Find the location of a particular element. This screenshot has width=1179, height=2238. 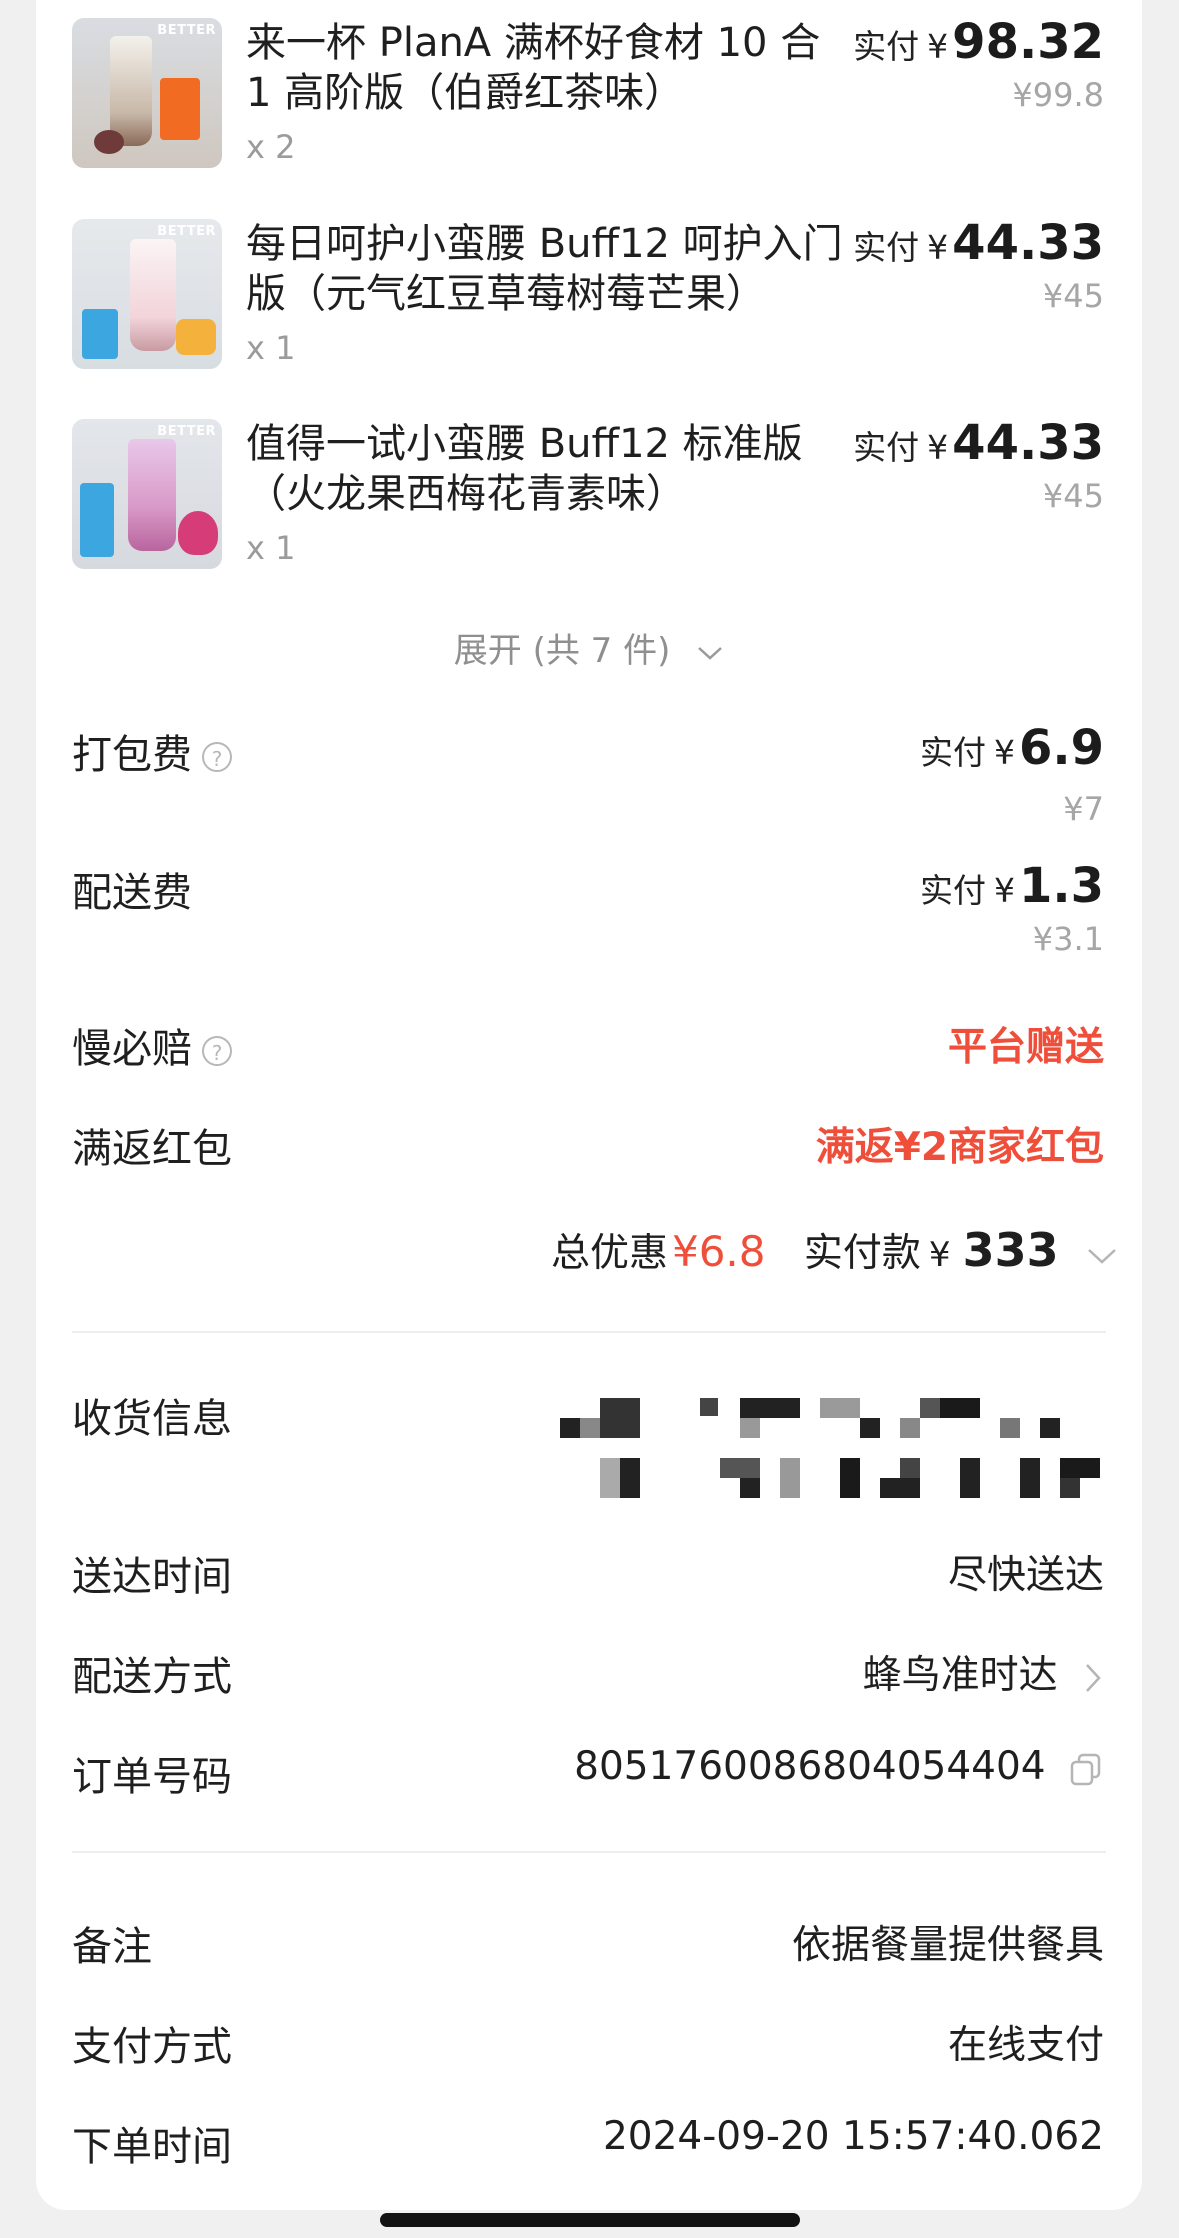

order-time-value: 2024-09-20 15:57:40.062 is located at coordinates (853, 2136).